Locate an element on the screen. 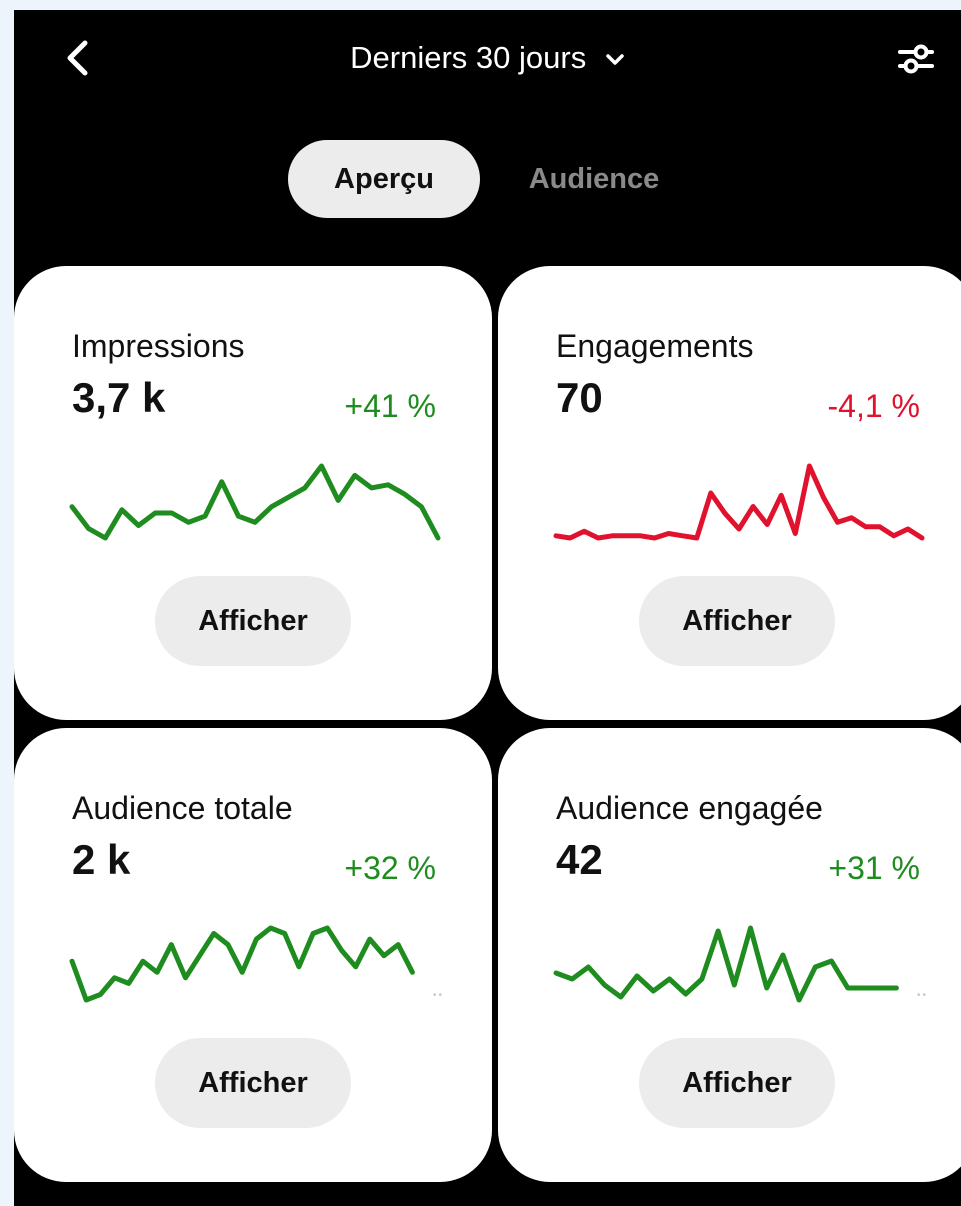 This screenshot has width=961, height=1206. card-delta: +31 % is located at coordinates (874, 868).